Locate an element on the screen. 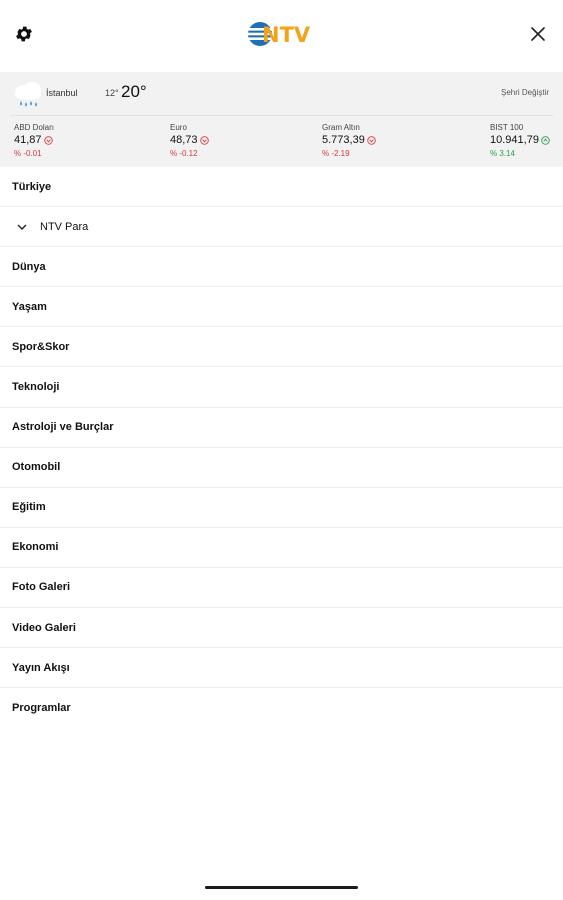  market-value: 10.941,79 is located at coordinates (514, 140).